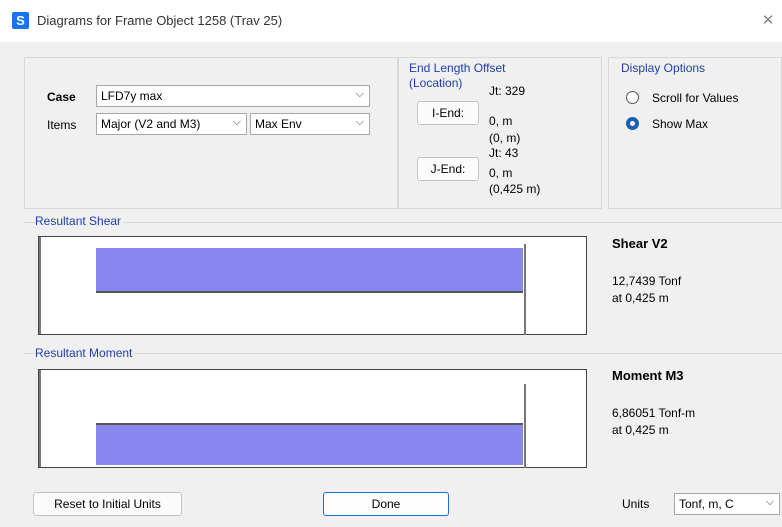  What do you see at coordinates (85, 353) in the screenshot?
I see `moment-section-title: Resultant Moment` at bounding box center [85, 353].